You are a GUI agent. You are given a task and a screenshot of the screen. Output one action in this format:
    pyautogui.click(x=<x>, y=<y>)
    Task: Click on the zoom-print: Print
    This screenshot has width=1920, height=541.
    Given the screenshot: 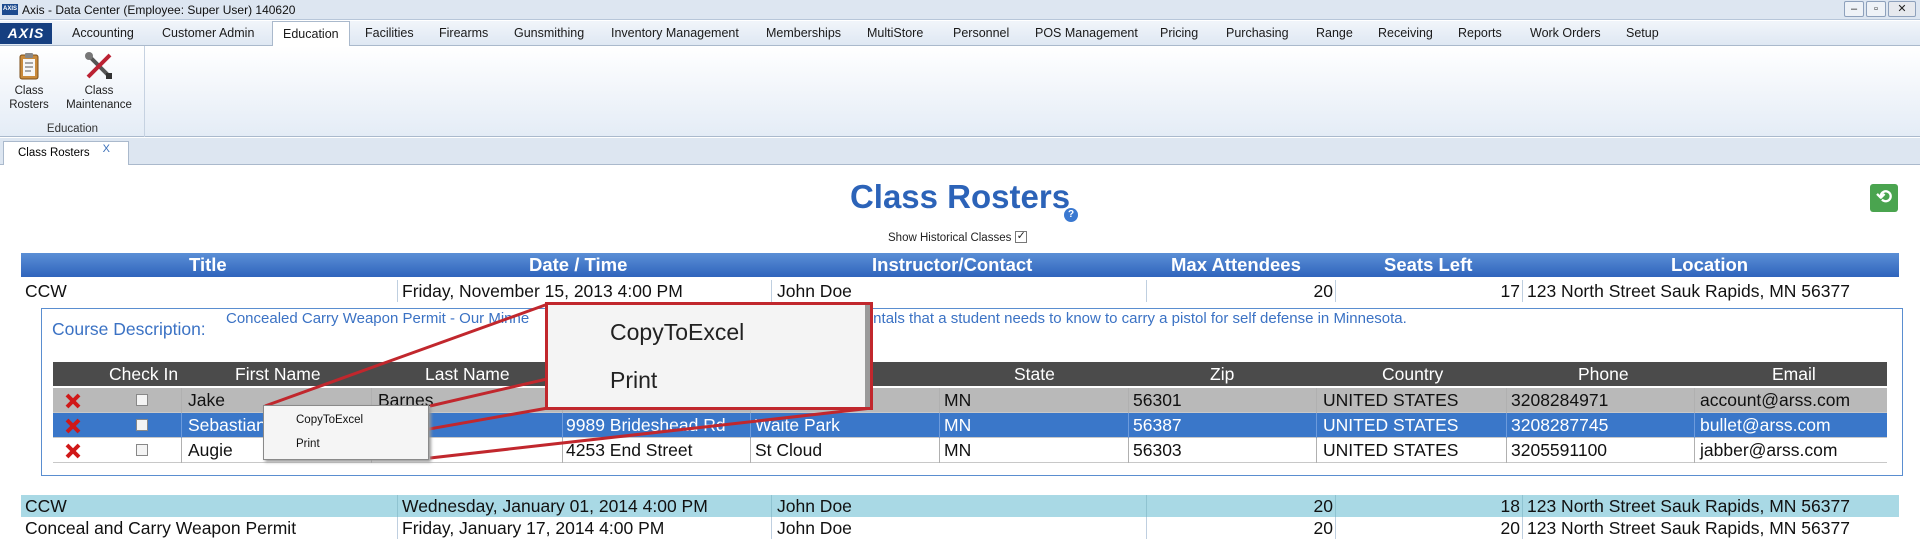 What is the action you would take?
    pyautogui.click(x=634, y=380)
    